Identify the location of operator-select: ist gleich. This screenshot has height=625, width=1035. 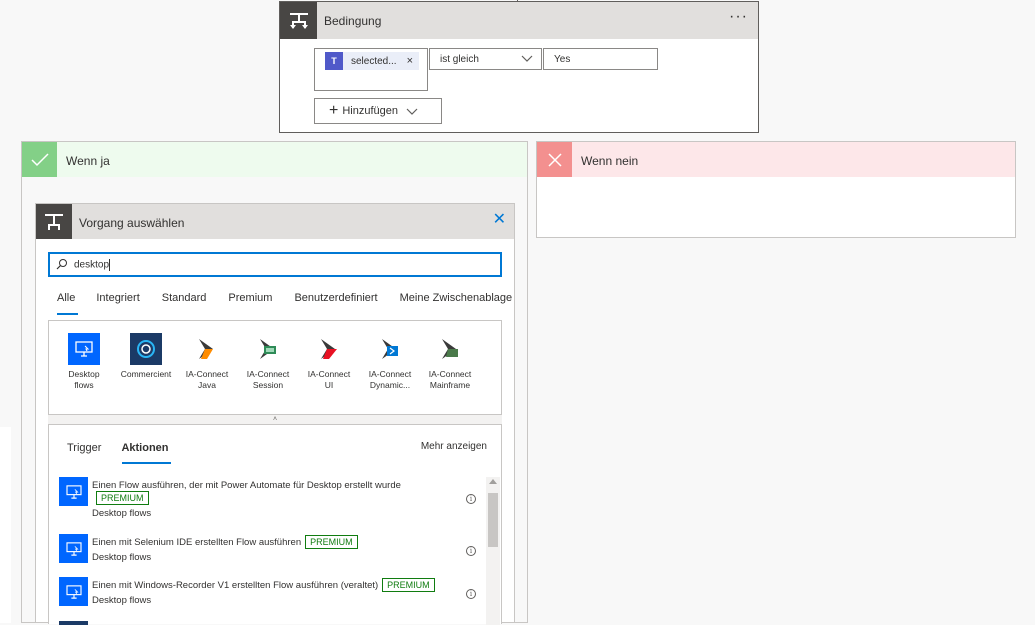
(485, 59).